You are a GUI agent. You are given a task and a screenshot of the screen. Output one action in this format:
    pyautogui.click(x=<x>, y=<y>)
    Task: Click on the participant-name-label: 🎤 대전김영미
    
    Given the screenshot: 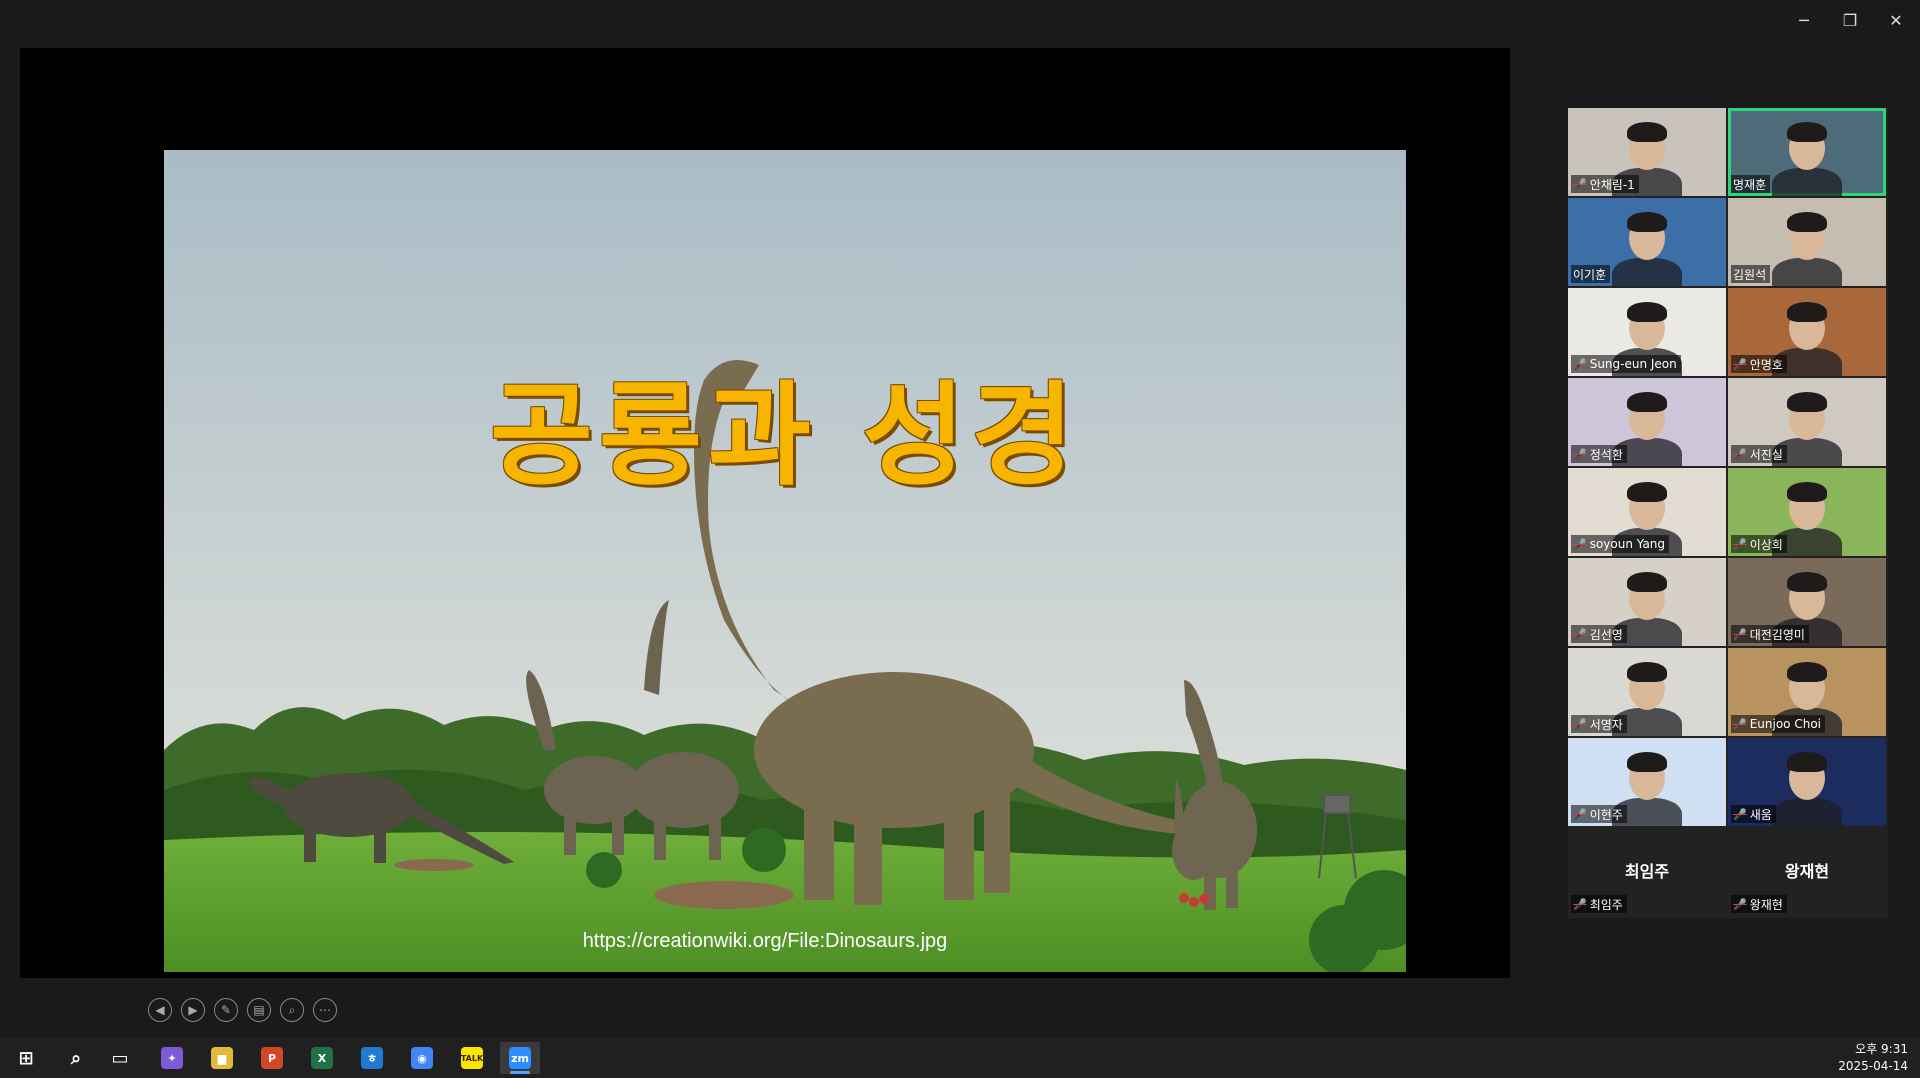 What is the action you would take?
    pyautogui.click(x=1770, y=634)
    